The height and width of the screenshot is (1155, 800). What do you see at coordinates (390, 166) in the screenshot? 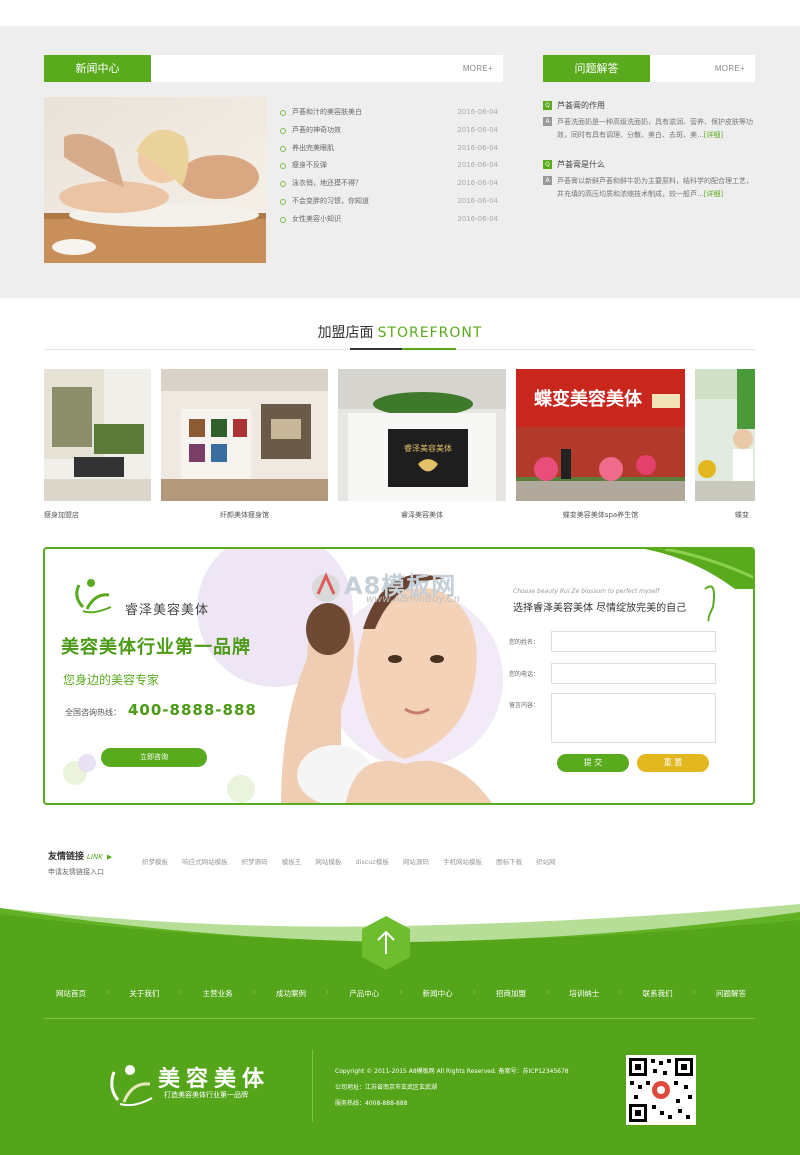
I see `news-item: 瘦身不反弹 2016-06-04` at bounding box center [390, 166].